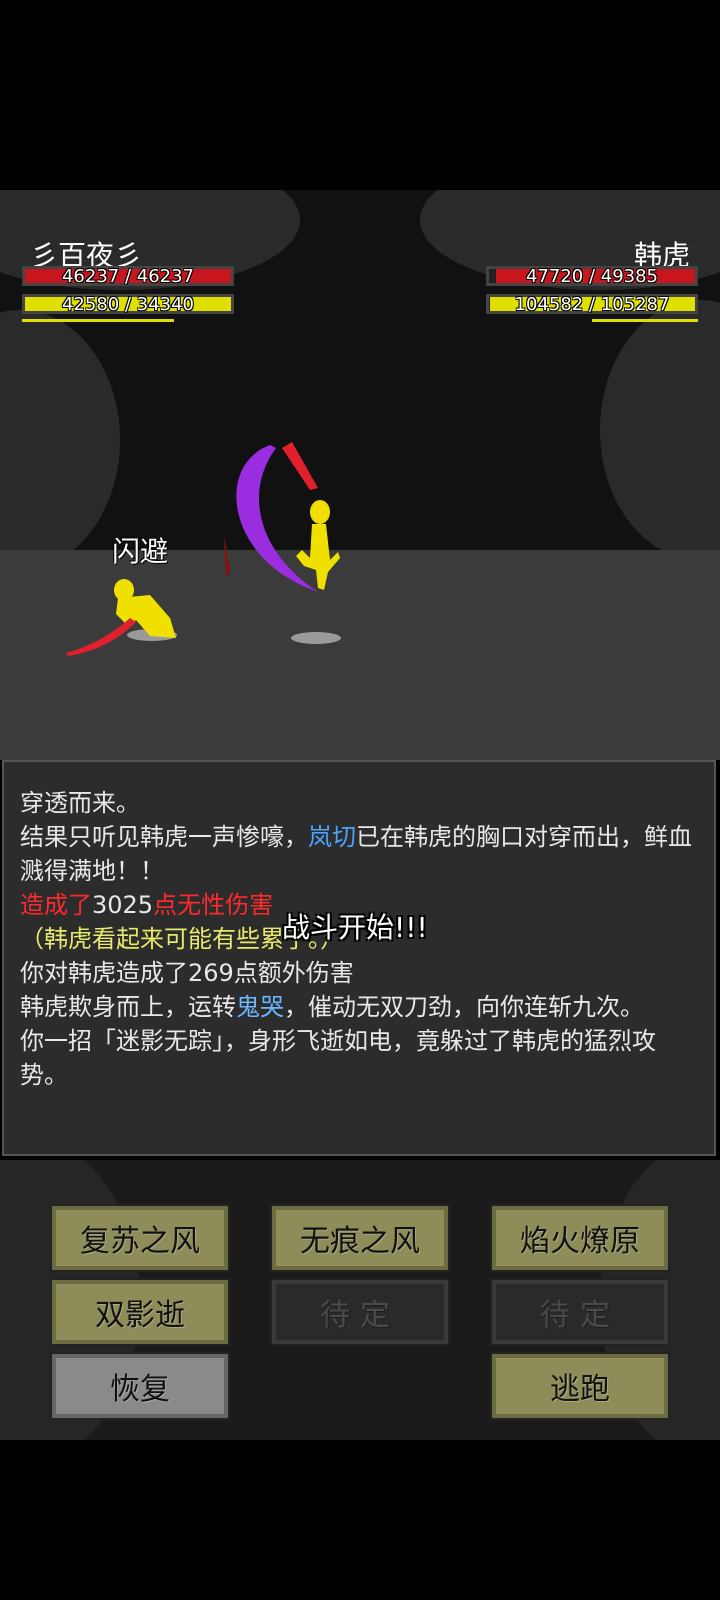 The image size is (720, 1600). I want to click on player-blade, so click(101, 637).